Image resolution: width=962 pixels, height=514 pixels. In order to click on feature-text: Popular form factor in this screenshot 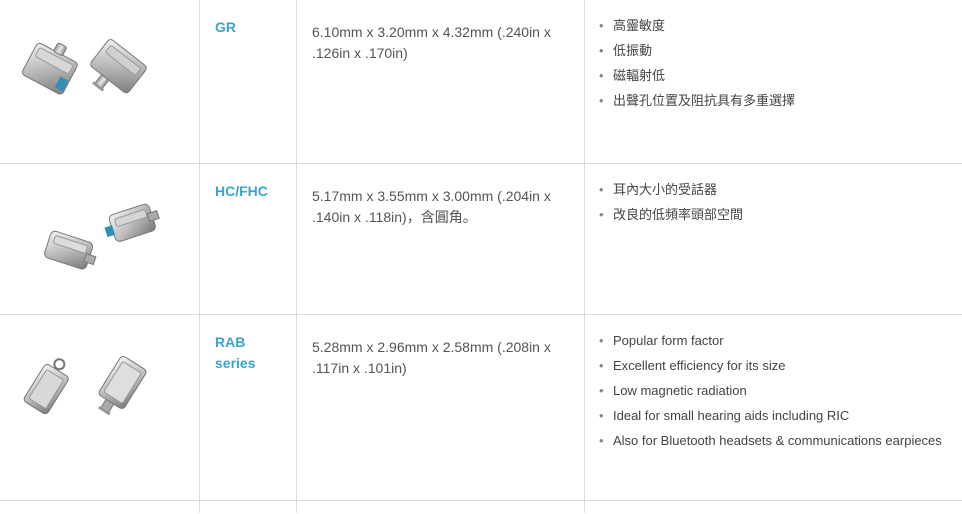, I will do `click(668, 340)`.